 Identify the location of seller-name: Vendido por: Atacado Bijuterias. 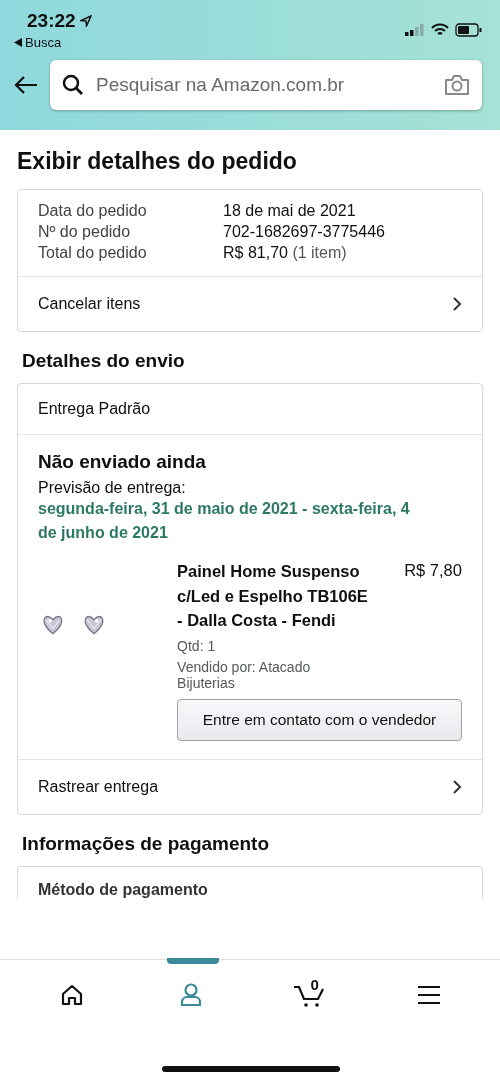
(244, 674).